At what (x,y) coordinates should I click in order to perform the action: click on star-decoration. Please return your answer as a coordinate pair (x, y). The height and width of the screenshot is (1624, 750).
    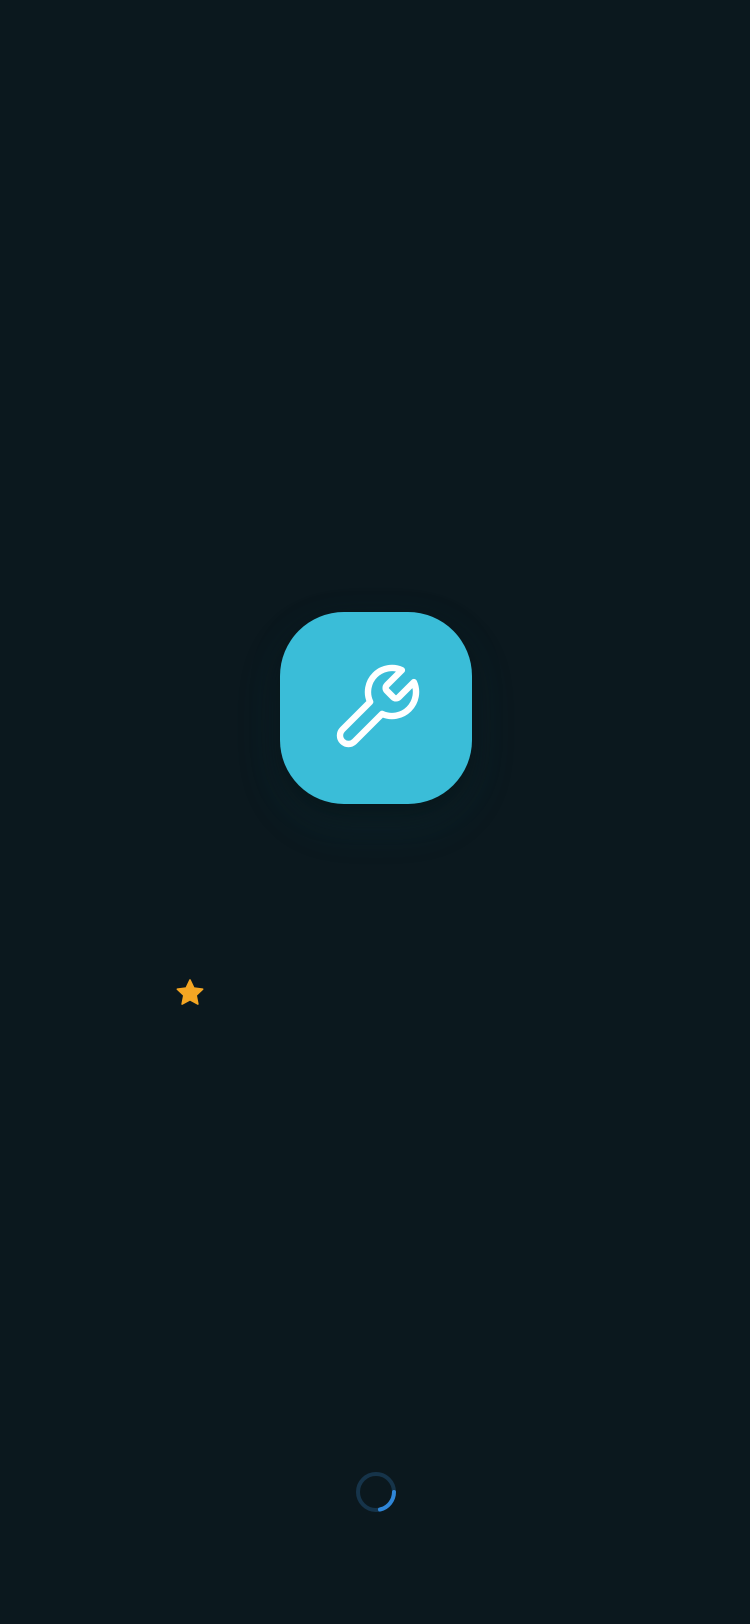
    Looking at the image, I should click on (190, 993).